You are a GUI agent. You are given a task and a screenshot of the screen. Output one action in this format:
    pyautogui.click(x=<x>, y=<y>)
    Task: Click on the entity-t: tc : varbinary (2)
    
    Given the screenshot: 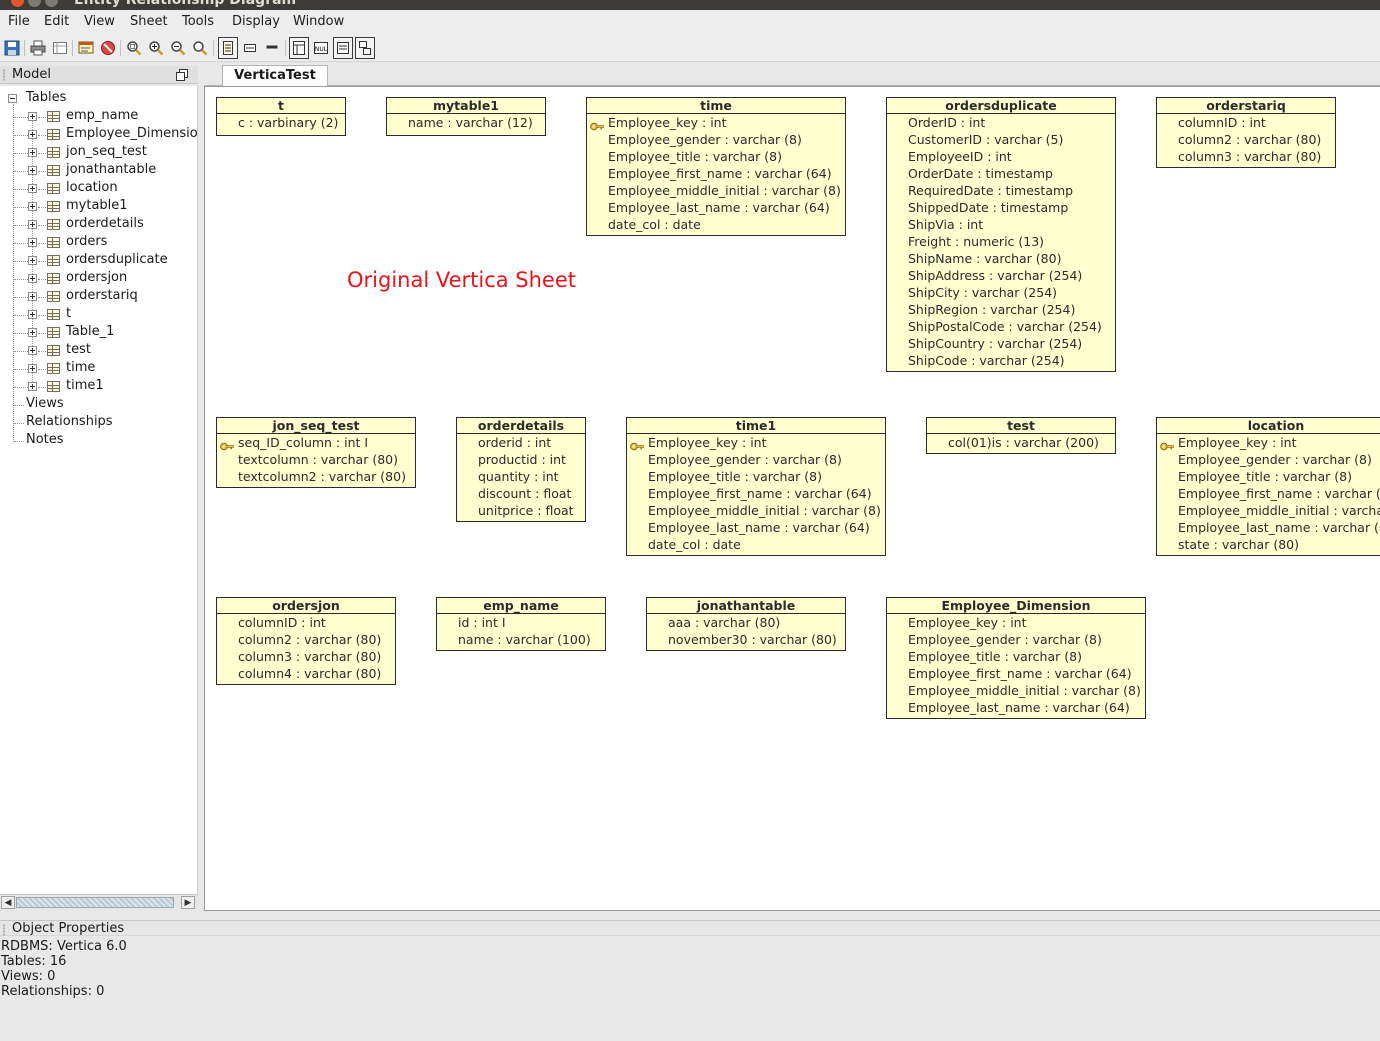 What is the action you would take?
    pyautogui.click(x=281, y=116)
    